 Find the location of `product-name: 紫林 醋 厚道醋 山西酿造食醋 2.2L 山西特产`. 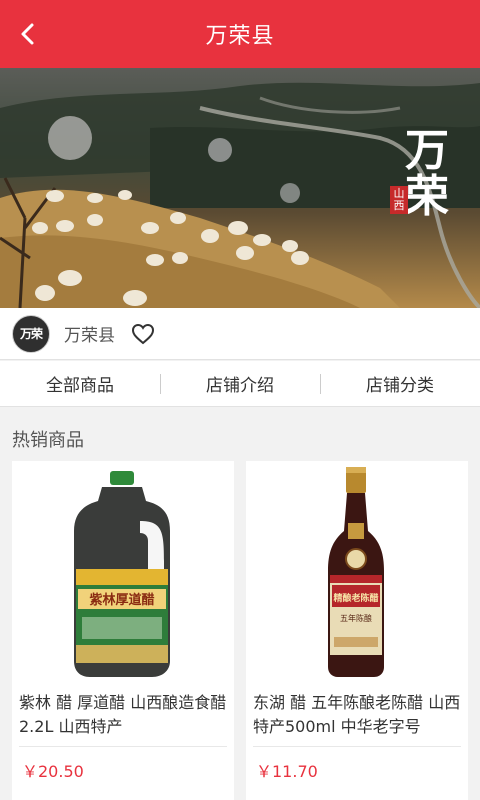

product-name: 紫林 醋 厚道醋 山西酿造食醋 2.2L 山西特产 is located at coordinates (123, 714).